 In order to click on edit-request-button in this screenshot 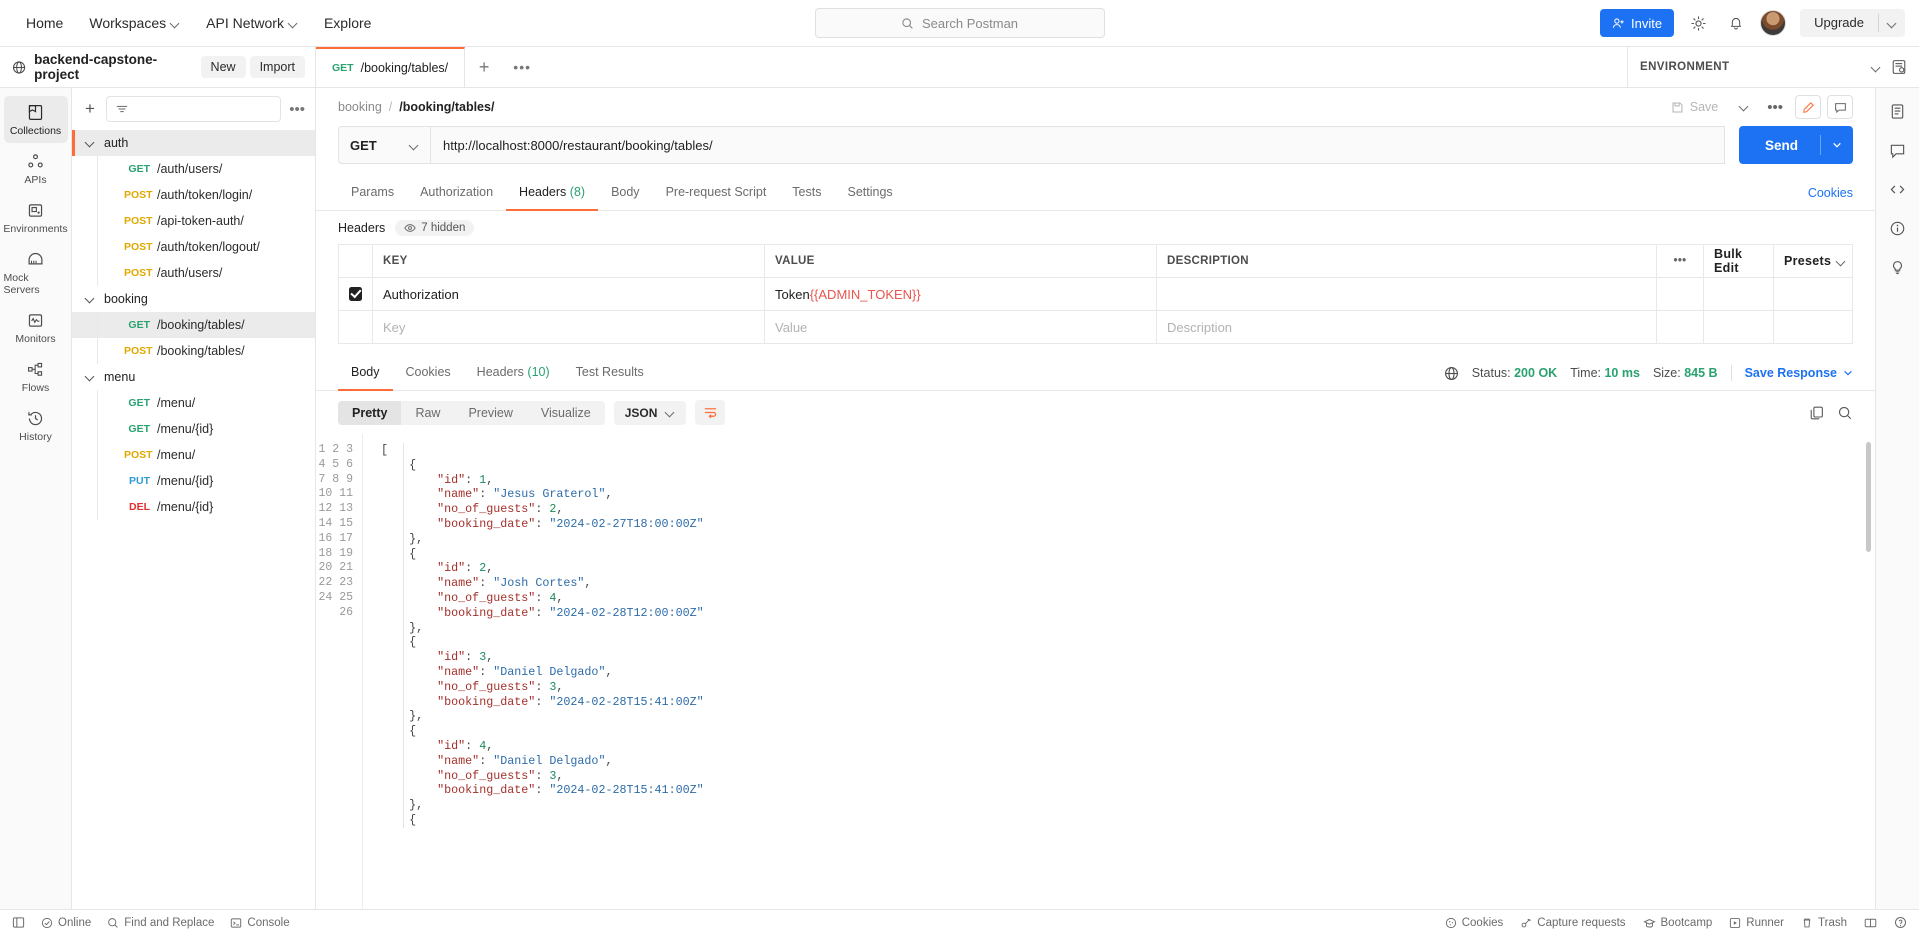, I will do `click(1808, 107)`.